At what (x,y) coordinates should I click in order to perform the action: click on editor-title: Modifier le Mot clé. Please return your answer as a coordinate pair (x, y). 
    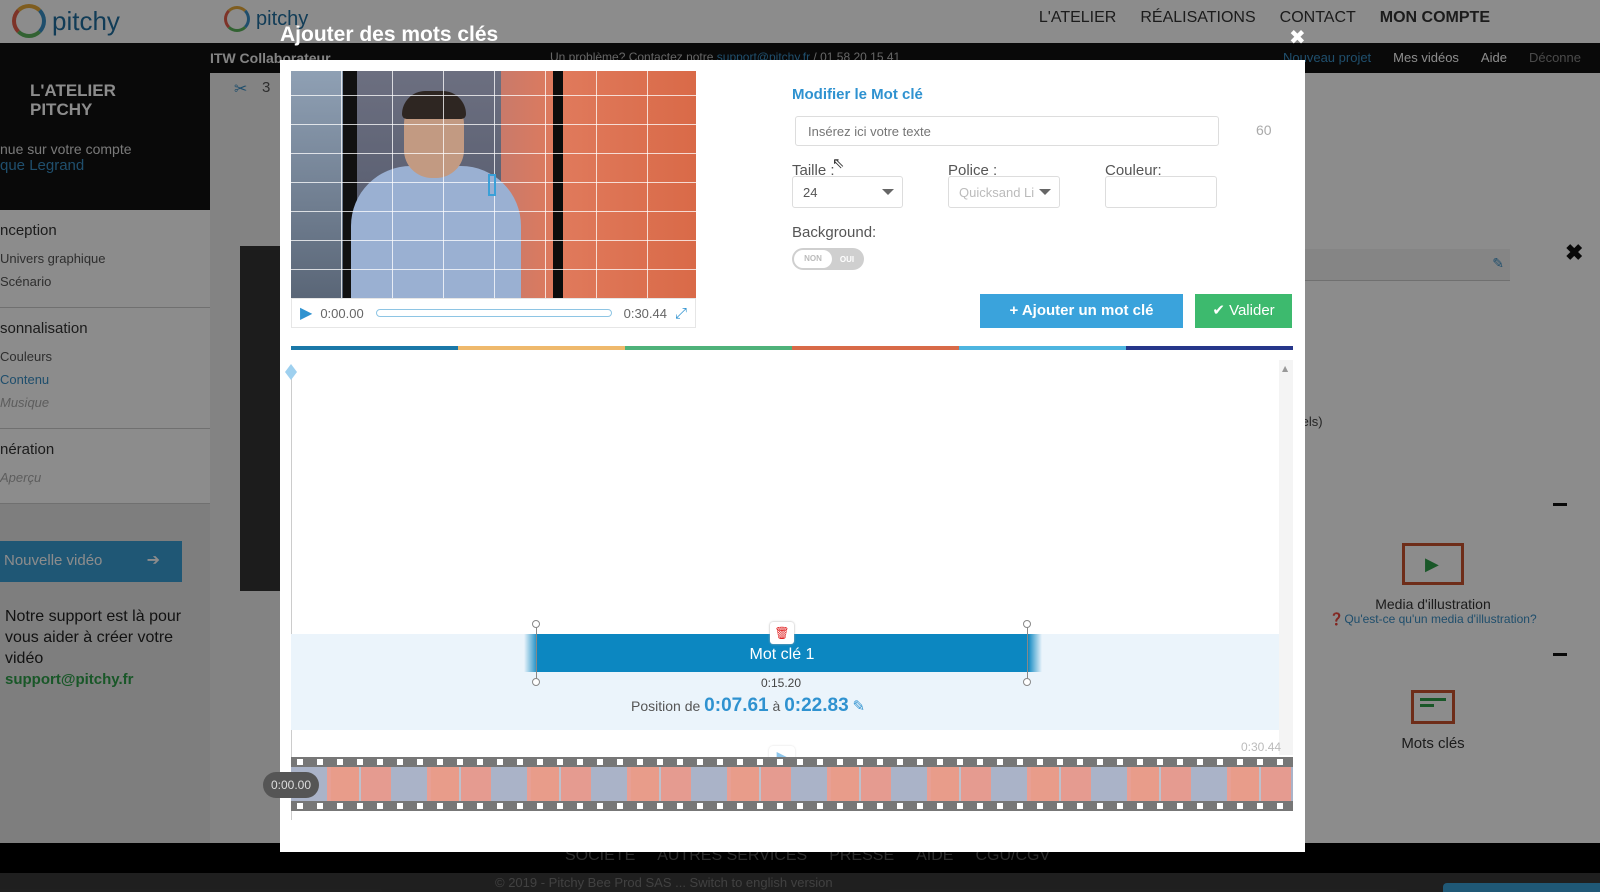
    Looking at the image, I should click on (857, 94).